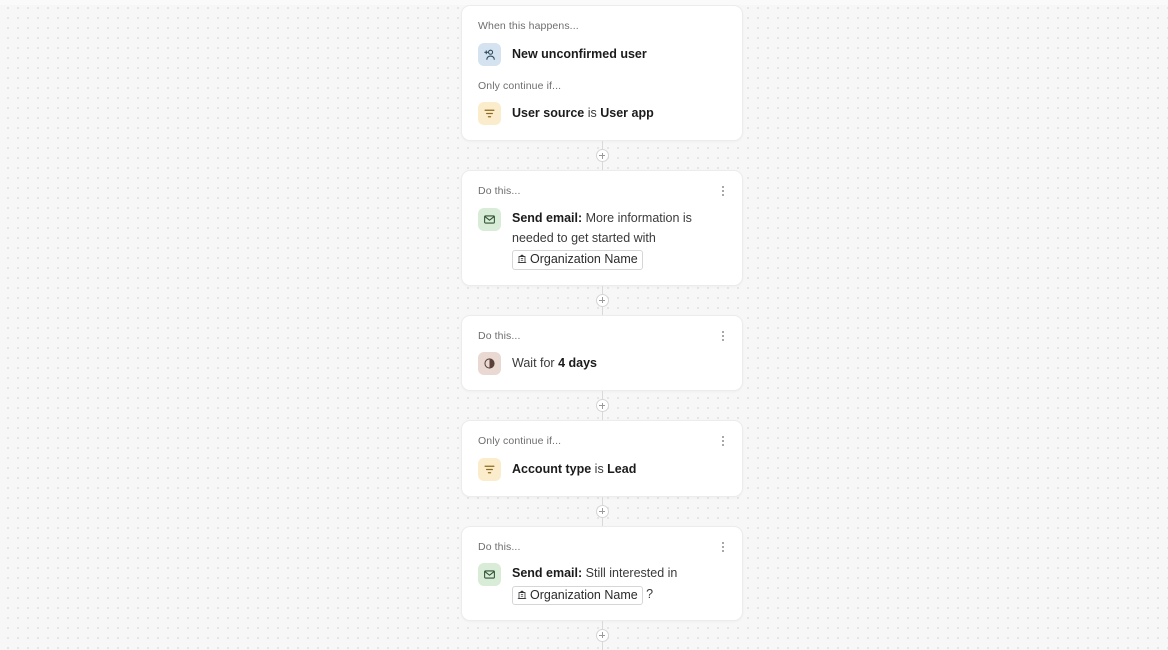 This screenshot has height=650, width=1168. I want to click on step-text-emphasis: Lead, so click(622, 468).